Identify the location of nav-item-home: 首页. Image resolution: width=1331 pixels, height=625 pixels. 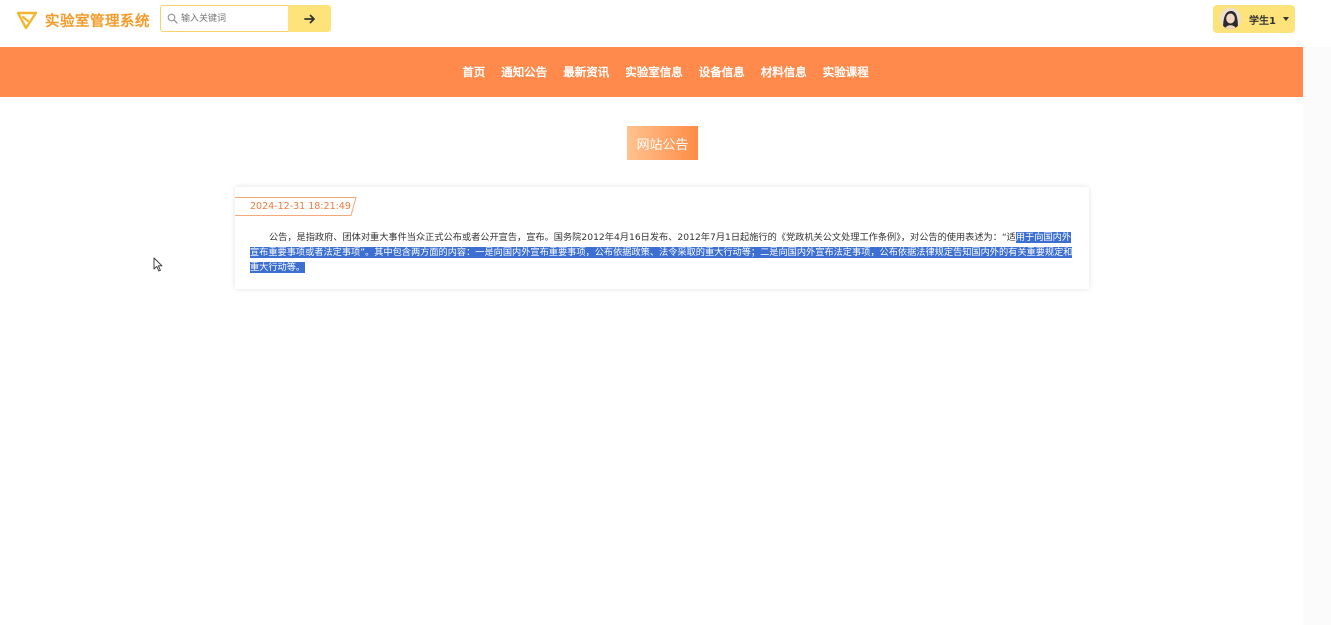
(473, 72).